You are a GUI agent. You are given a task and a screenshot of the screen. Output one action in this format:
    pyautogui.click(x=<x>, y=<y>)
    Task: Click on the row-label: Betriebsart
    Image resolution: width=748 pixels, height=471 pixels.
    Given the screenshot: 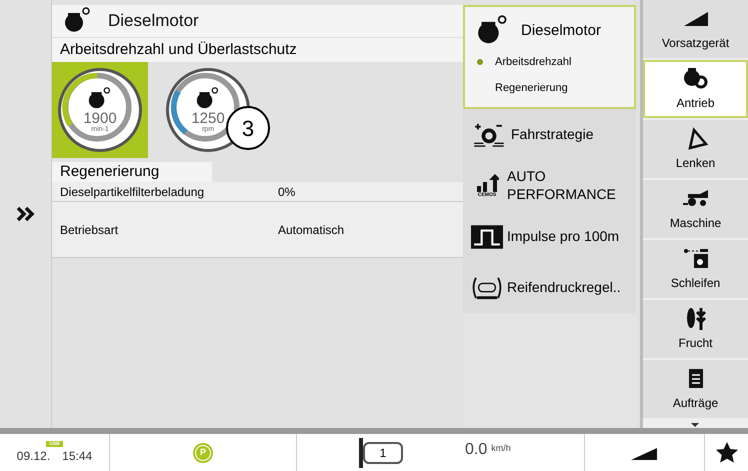 What is the action you would take?
    pyautogui.click(x=90, y=230)
    